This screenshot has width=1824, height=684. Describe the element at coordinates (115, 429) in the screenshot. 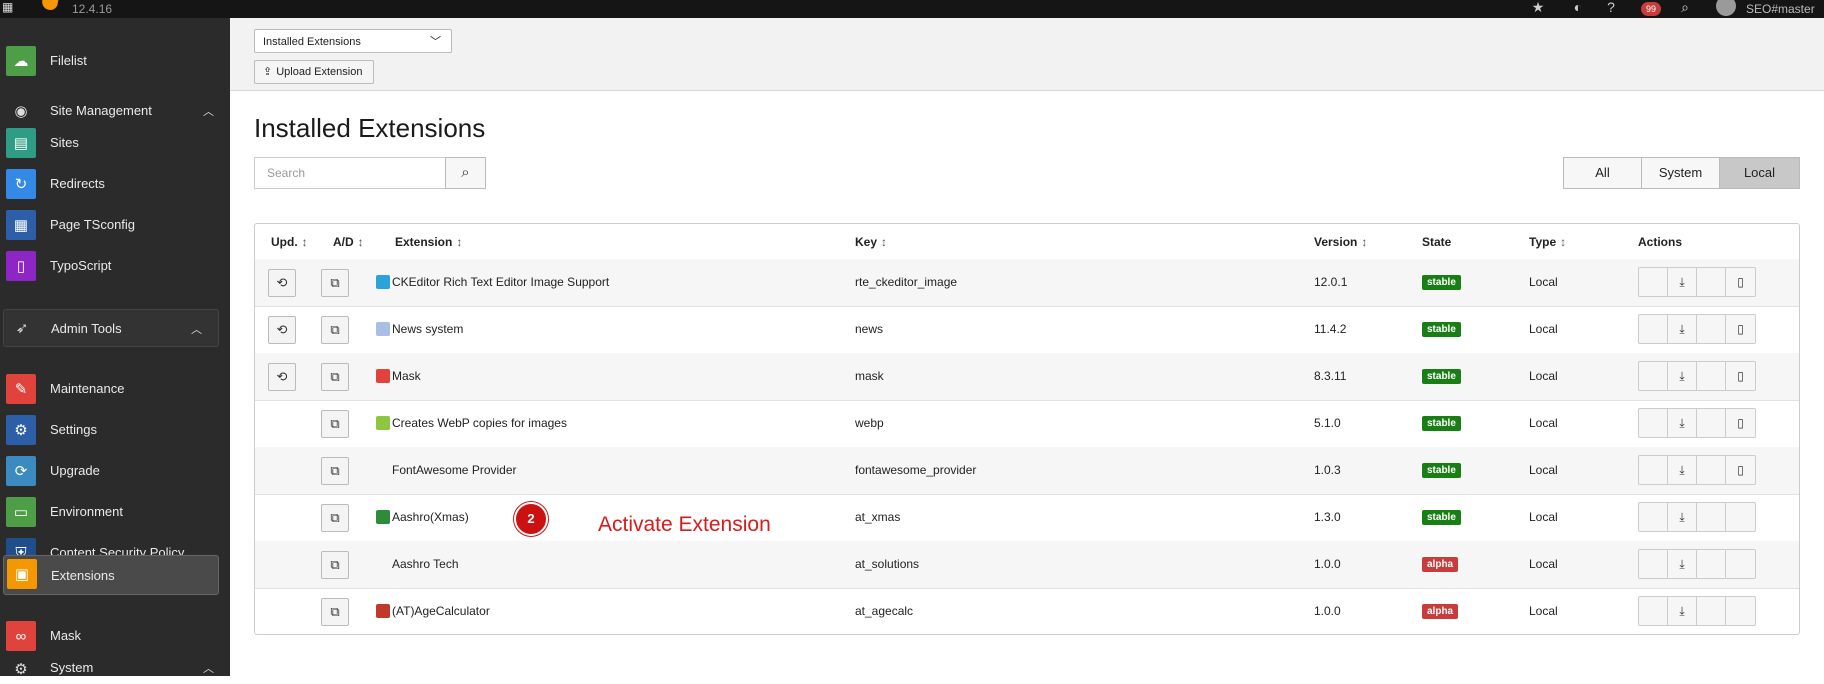

I see `sidebar-item-settings: ⚙ Settings` at that location.